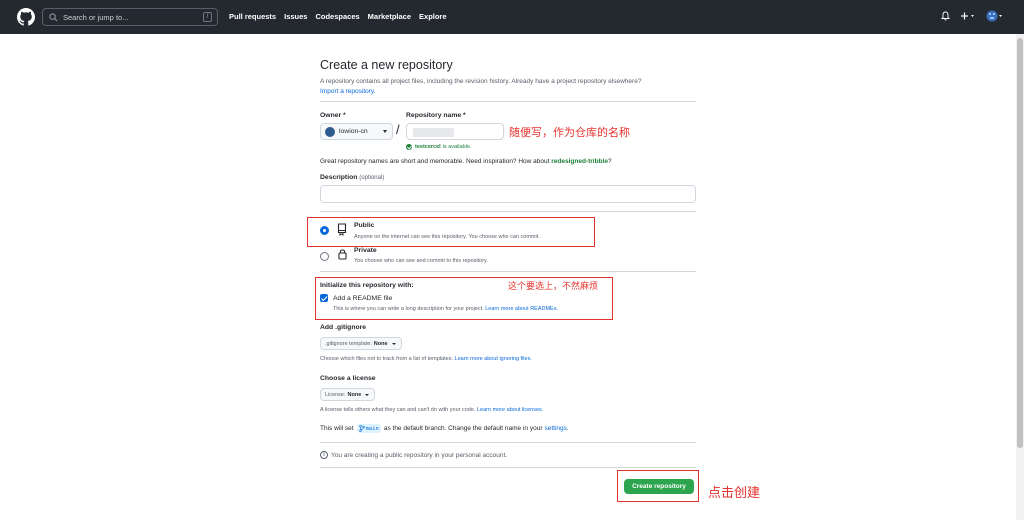 The width and height of the screenshot is (1024, 520). Describe the element at coordinates (361, 428) in the screenshot. I see `git-branch-icon` at that location.